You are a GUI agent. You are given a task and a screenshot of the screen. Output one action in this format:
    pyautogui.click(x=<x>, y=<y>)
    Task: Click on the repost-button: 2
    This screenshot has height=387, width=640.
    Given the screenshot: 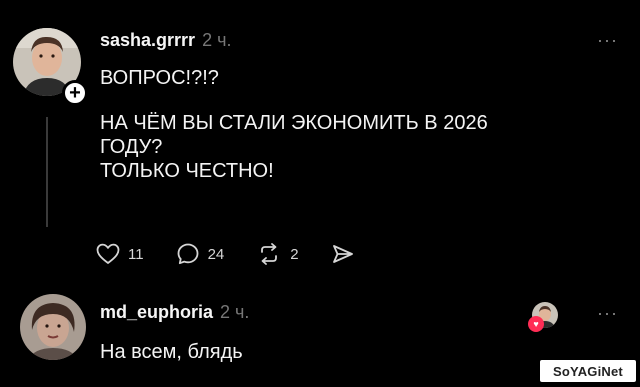 What is the action you would take?
    pyautogui.click(x=277, y=254)
    